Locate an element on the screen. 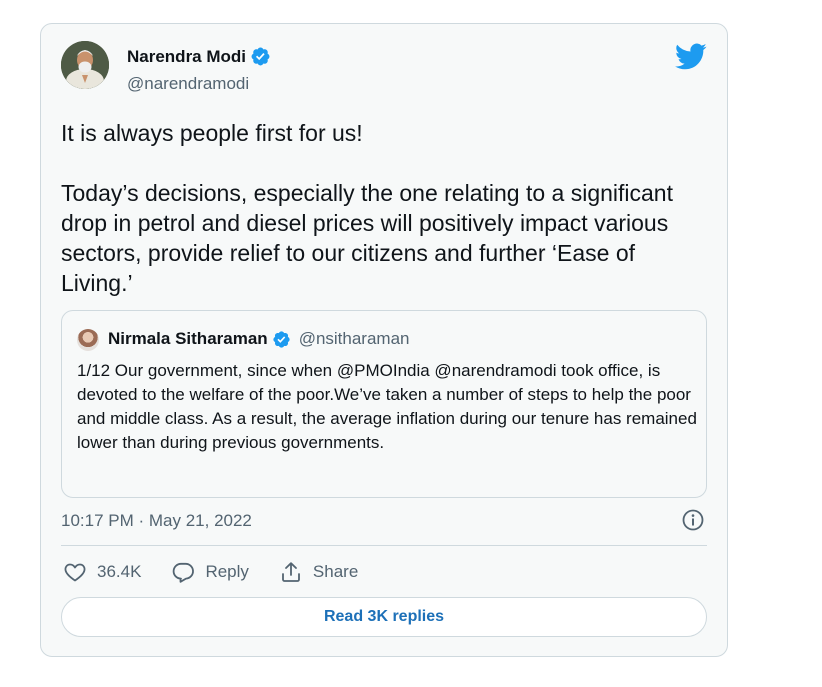 The height and width of the screenshot is (687, 822). read-replies-button: Read 3K replies is located at coordinates (384, 617).